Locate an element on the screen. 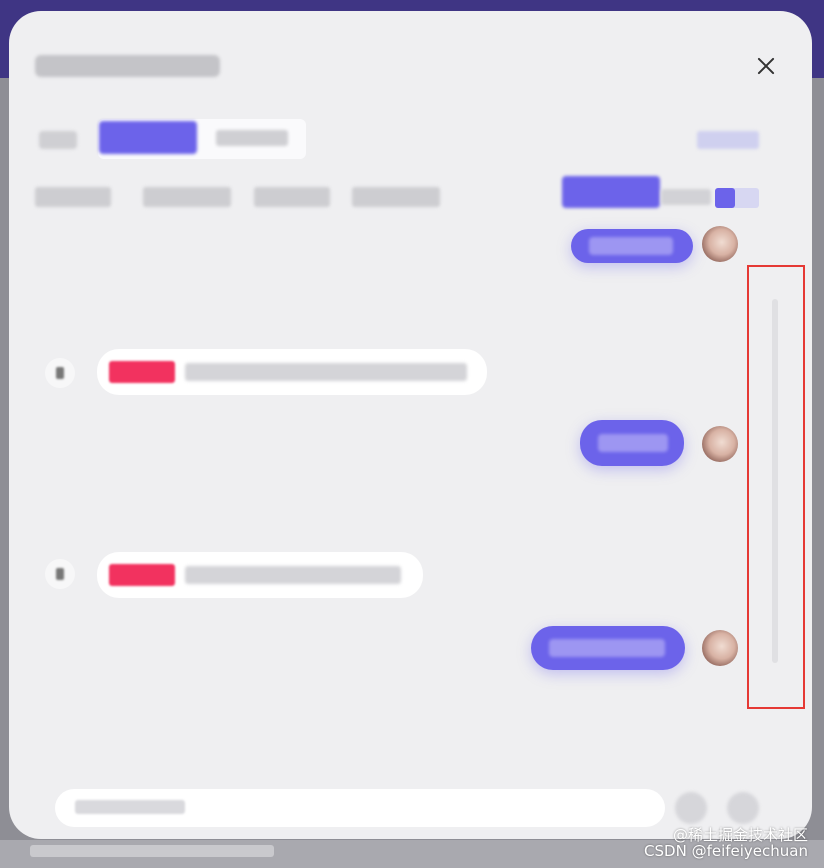 This screenshot has height=868, width=824. send-icon is located at coordinates (743, 808).